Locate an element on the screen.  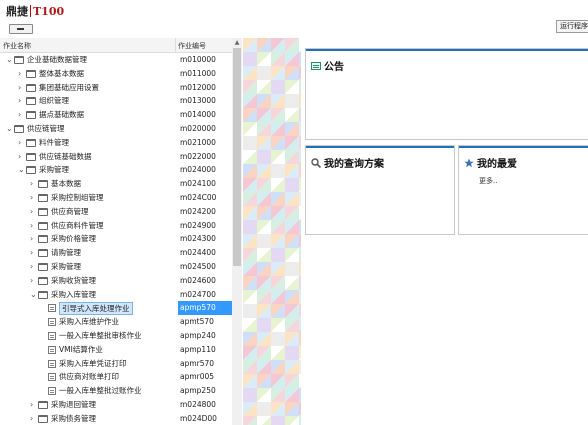
tree-item-code: m012000 is located at coordinates (198, 87).